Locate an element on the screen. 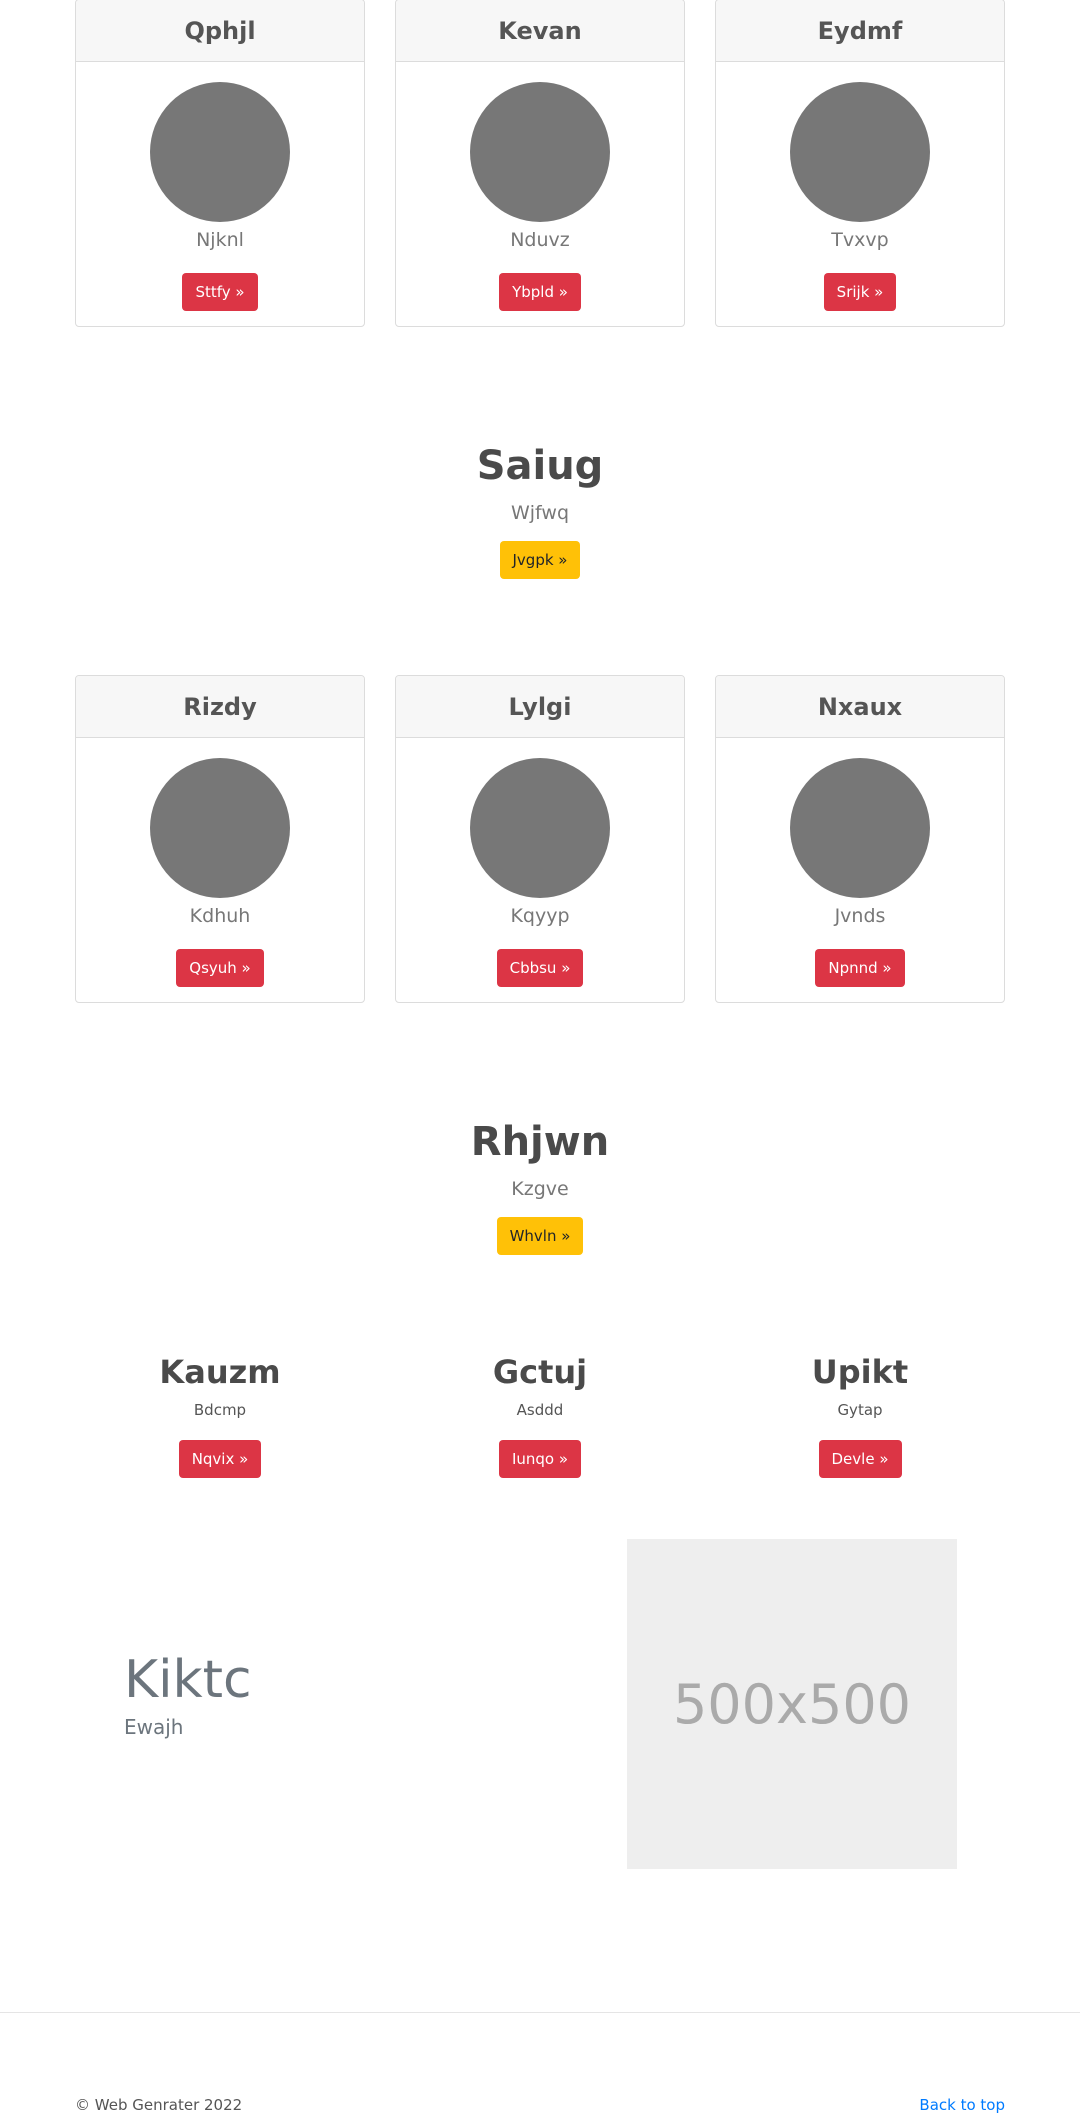 The image size is (1080, 2118). feature-kauzm: Kauzm Bdcmp Nqvix » is located at coordinates (220, 1415).